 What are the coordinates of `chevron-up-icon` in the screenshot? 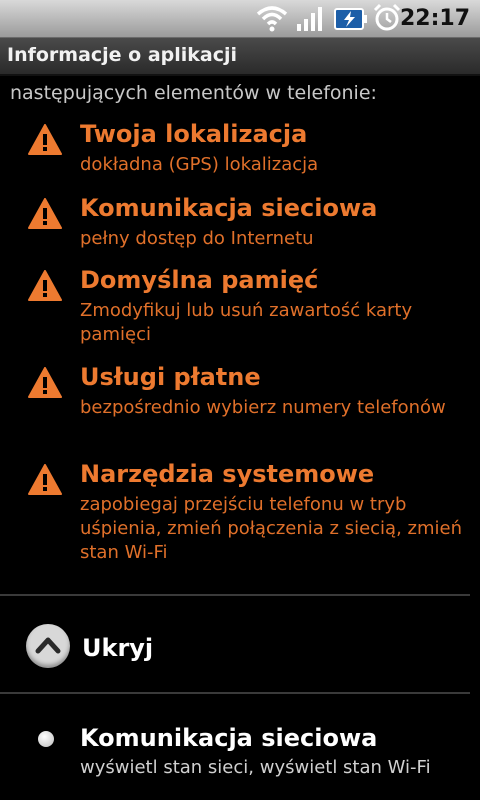 It's located at (48, 645).